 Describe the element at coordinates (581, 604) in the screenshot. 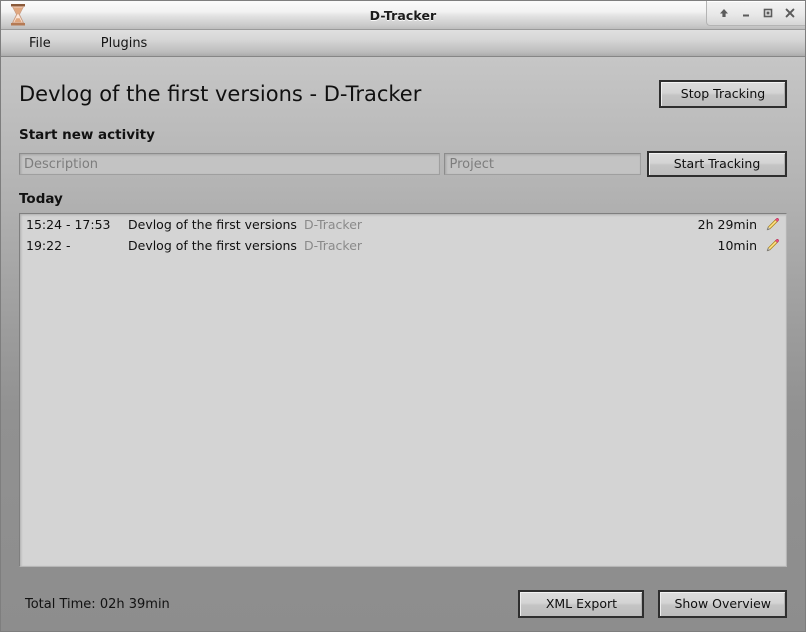

I see `xml-export-button: XML Export` at that location.